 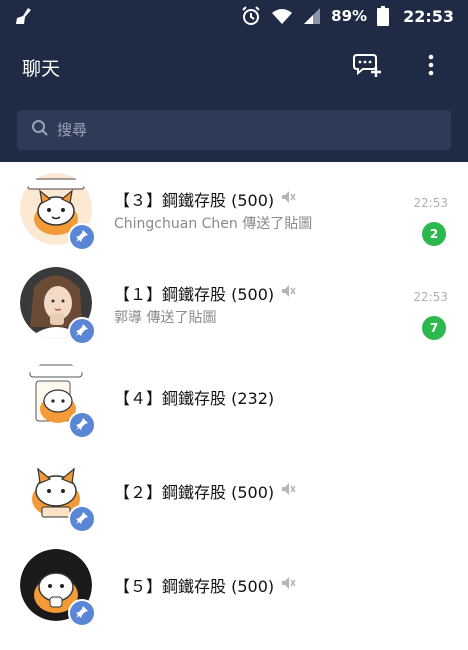 I want to click on chat-name: 【１】鋼鐵存股 (500), so click(x=194, y=294).